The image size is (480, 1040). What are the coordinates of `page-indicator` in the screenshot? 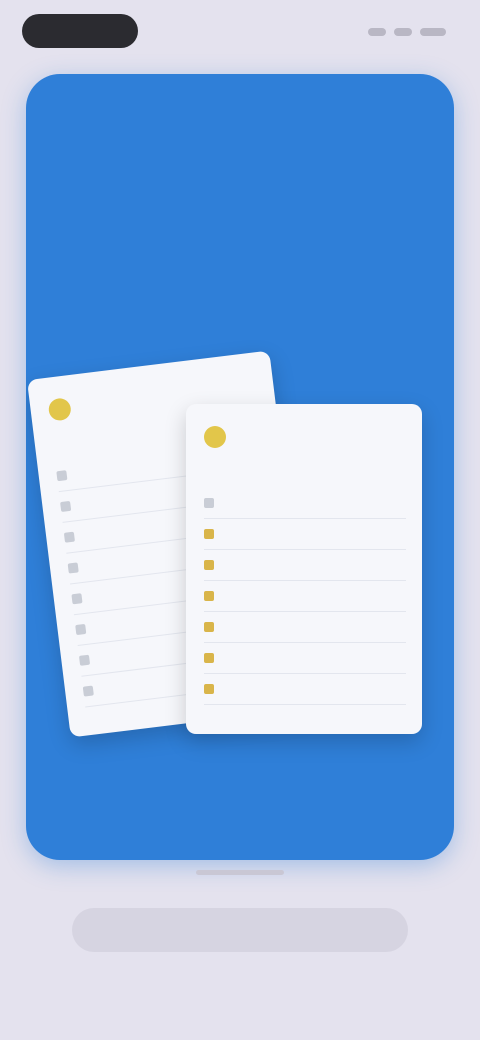 It's located at (240, 872).